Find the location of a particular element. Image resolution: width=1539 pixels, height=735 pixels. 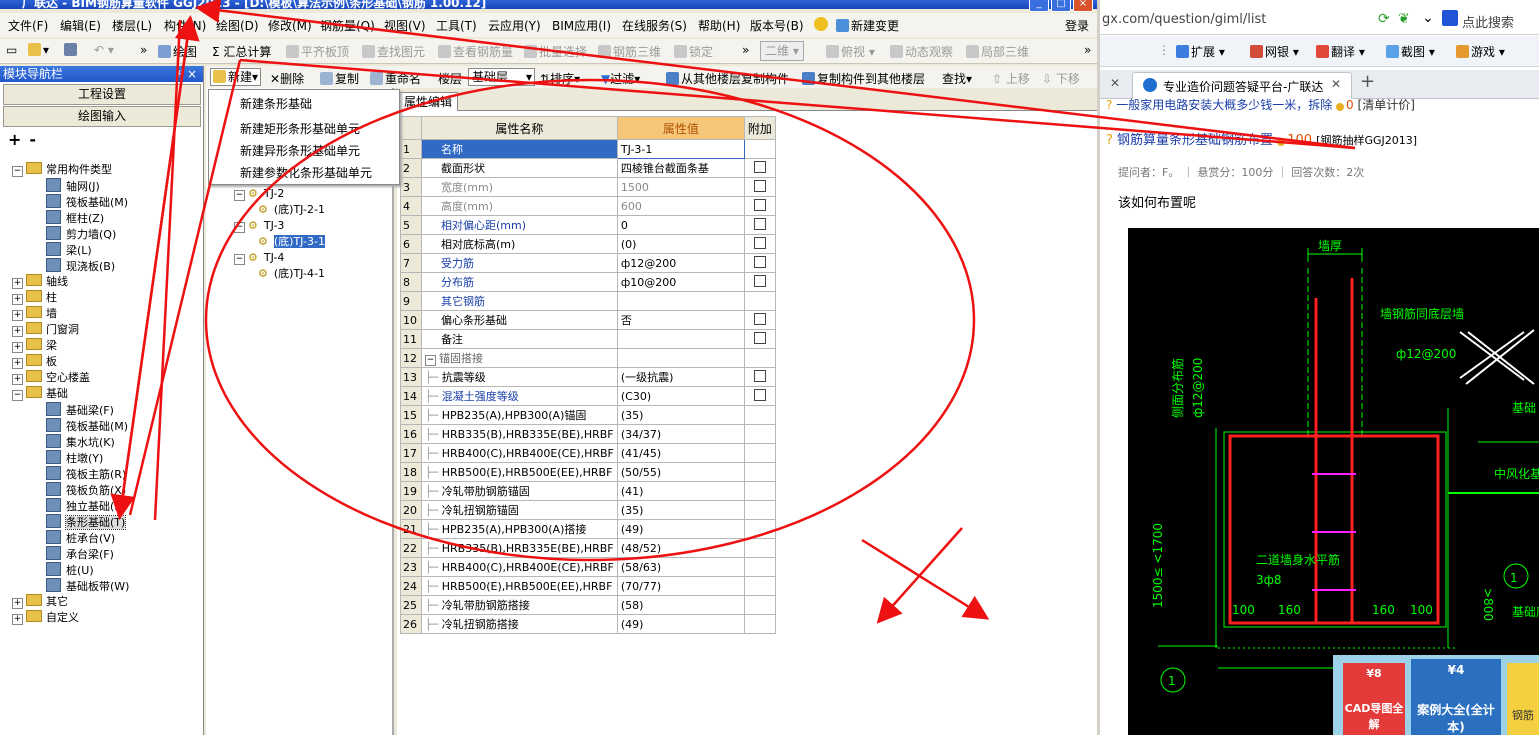

batch-select-button: 批量选择 is located at coordinates (555, 51).